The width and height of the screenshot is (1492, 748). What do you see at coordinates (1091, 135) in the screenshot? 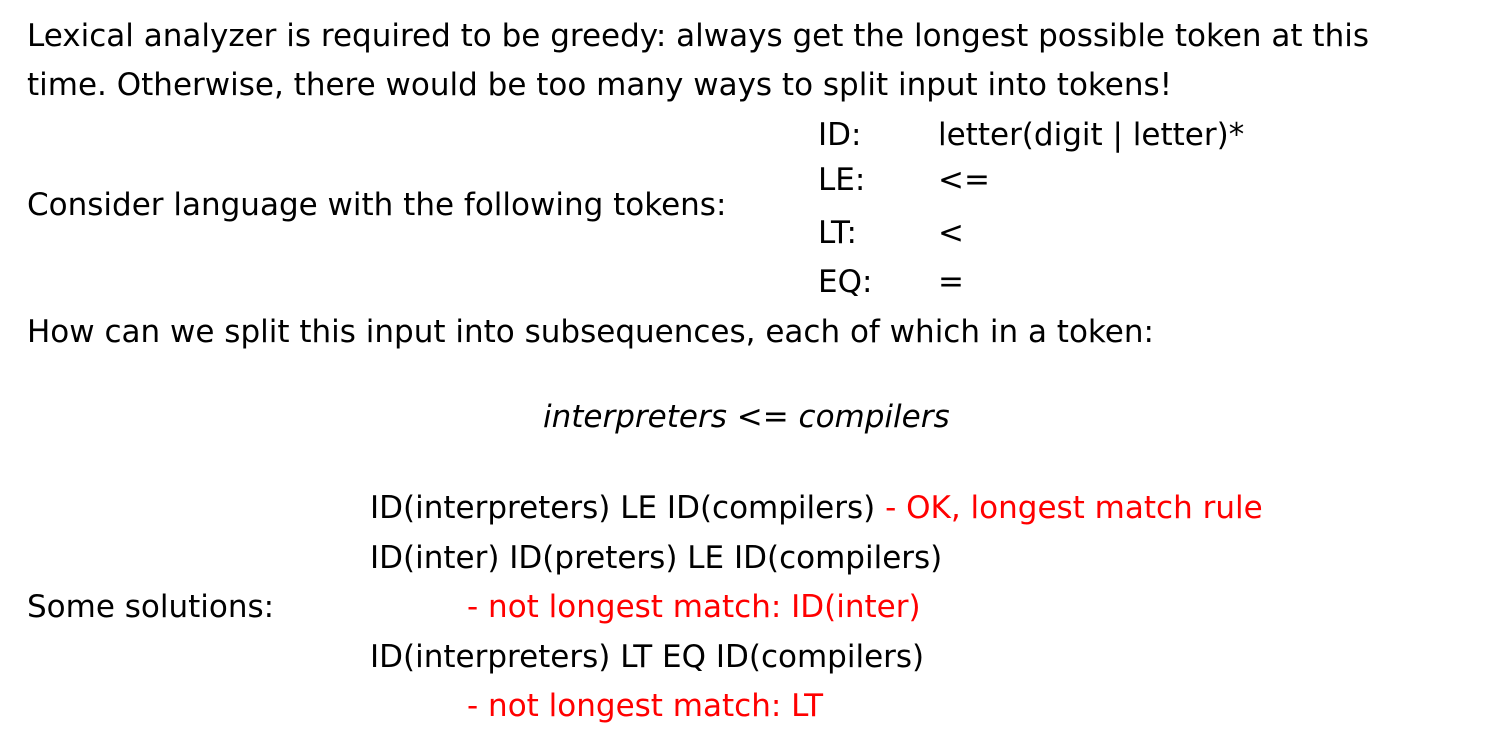
I see `token-definition: letter(digit | letter)*` at bounding box center [1091, 135].